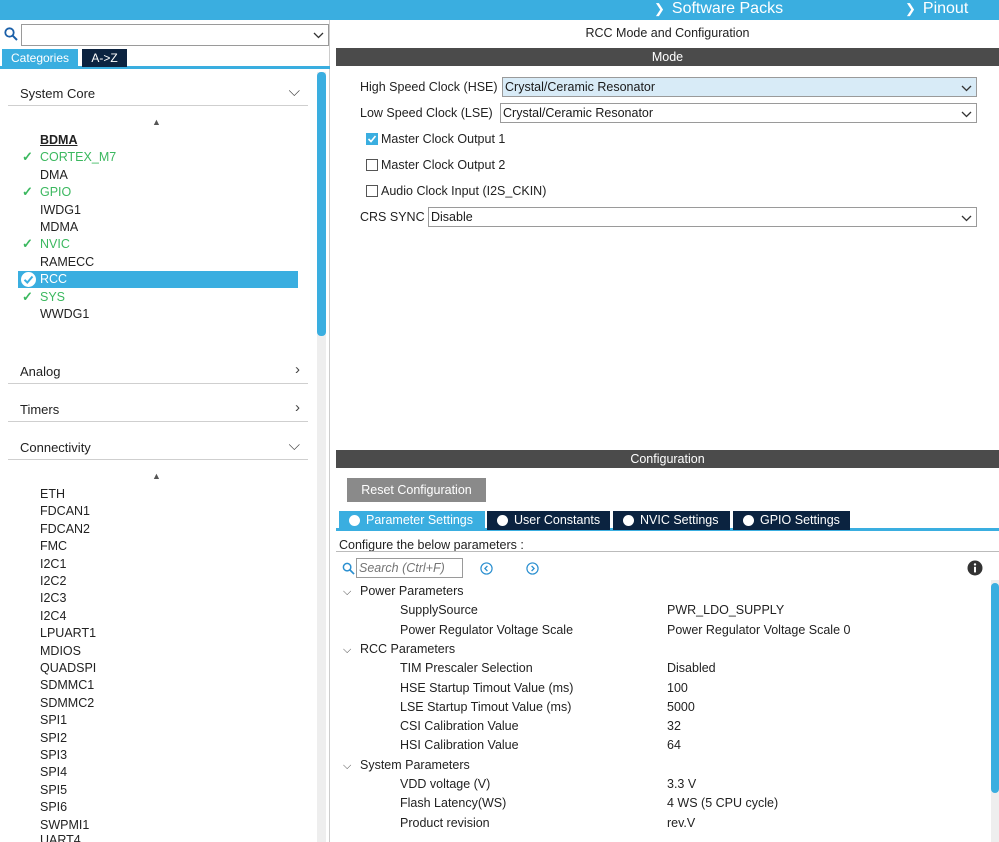 This screenshot has width=999, height=842. I want to click on param-name: Flash Latency(WS), so click(453, 803).